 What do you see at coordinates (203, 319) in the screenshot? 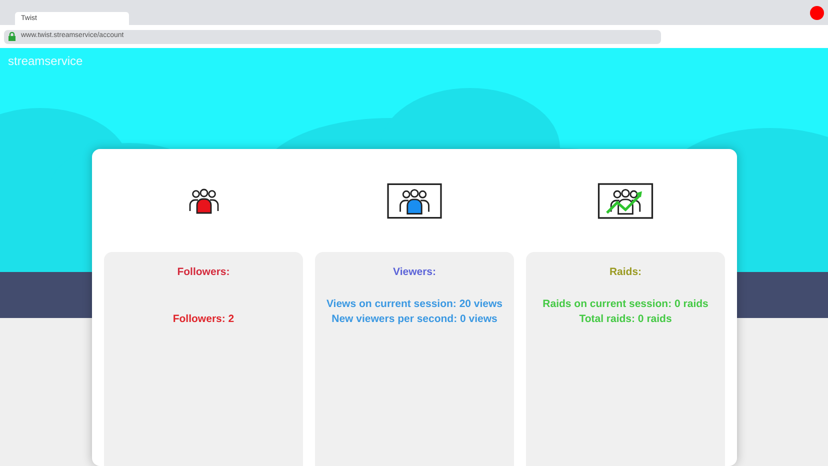
I see `stat-text: Followers: 2` at bounding box center [203, 319].